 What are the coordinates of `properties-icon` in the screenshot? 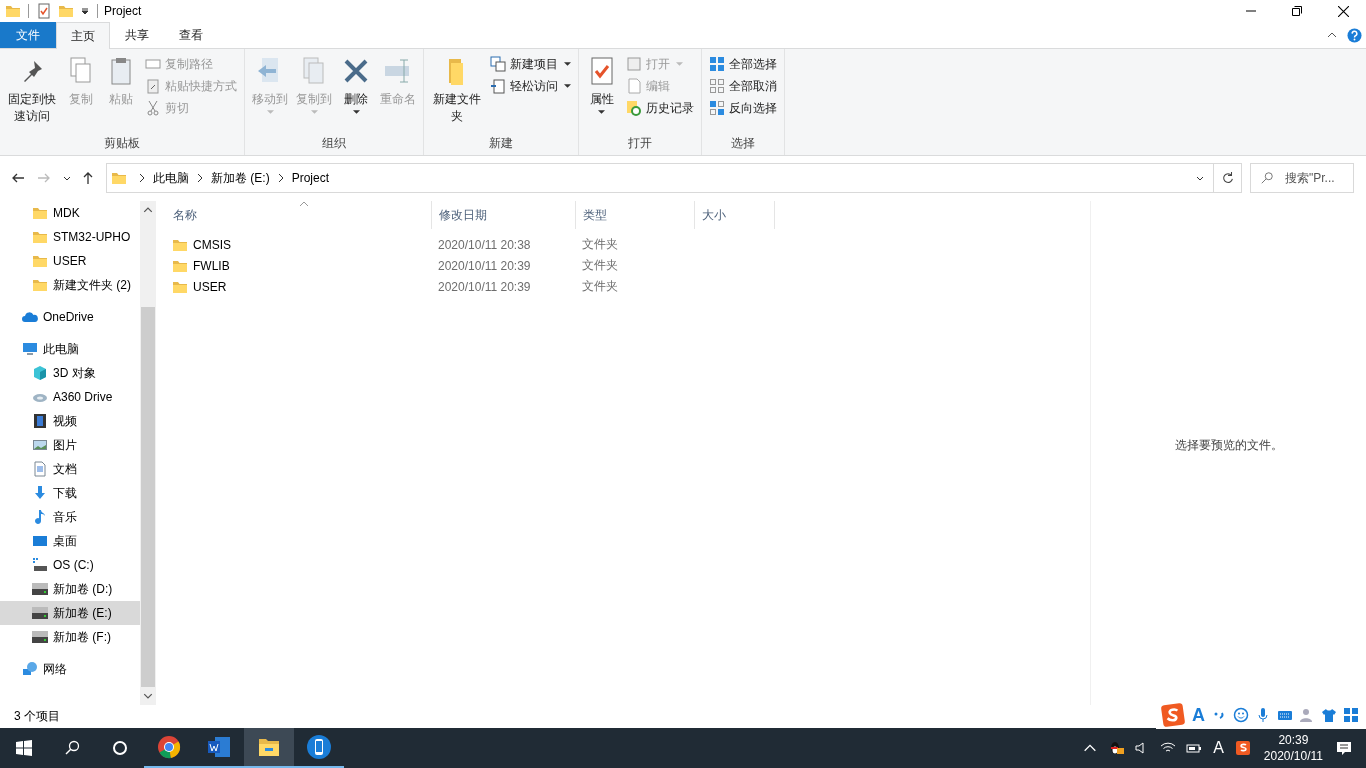 It's located at (44, 11).